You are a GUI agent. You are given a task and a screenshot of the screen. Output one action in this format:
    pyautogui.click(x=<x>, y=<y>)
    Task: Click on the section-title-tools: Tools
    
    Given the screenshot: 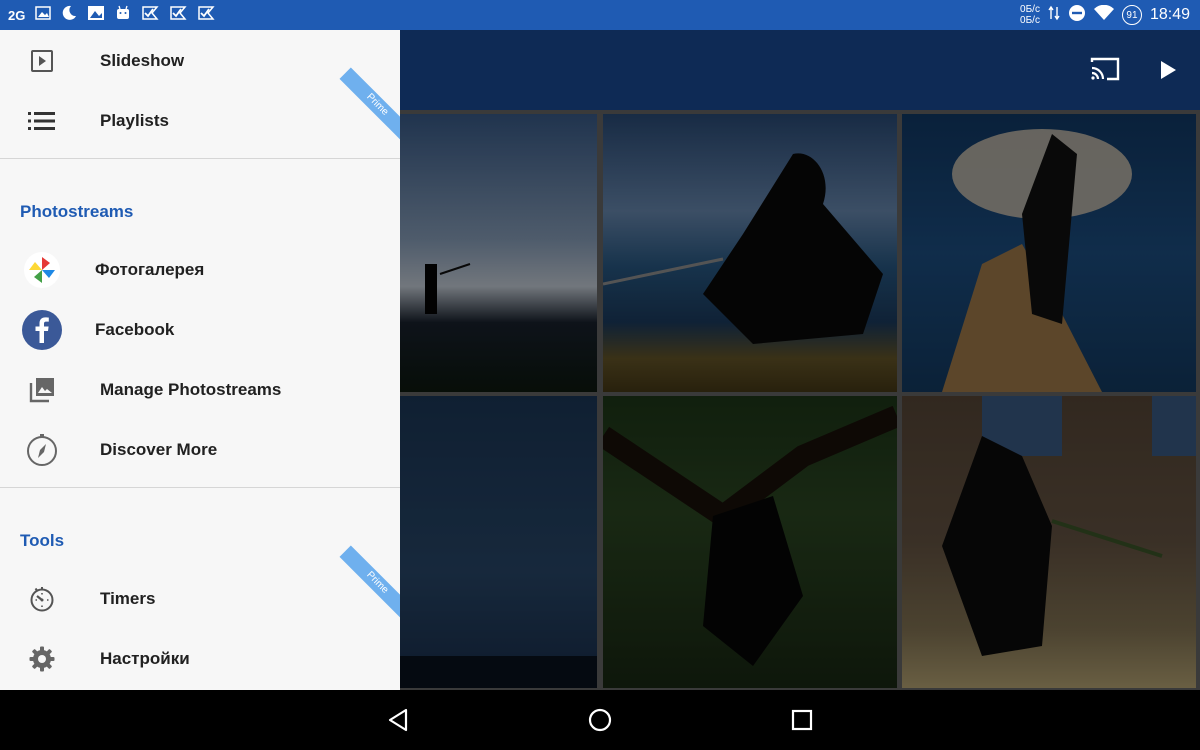 What is the action you would take?
    pyautogui.click(x=42, y=540)
    